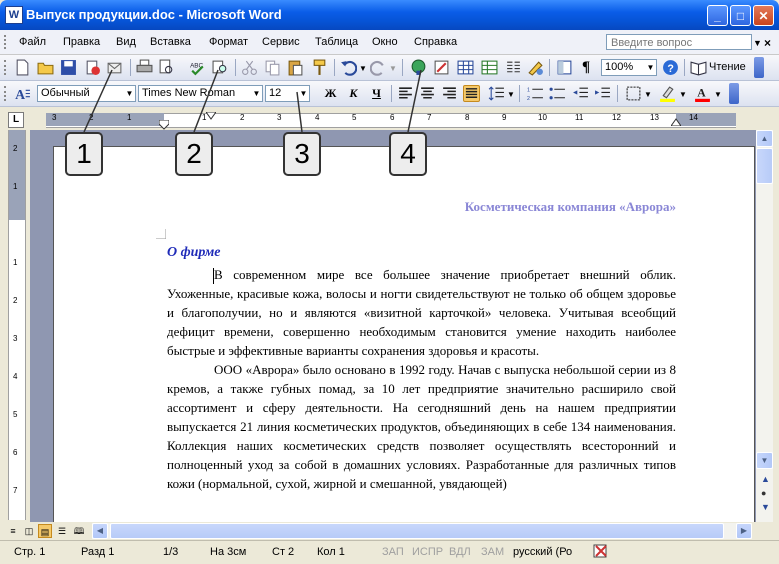 The image size is (779, 564). I want to click on insert-table-icon, so click(465, 67).